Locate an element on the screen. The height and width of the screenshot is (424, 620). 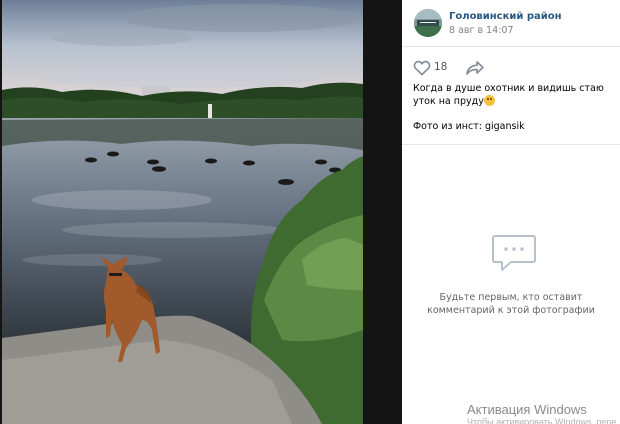
group-name-link: Головинский район is located at coordinates (505, 16).